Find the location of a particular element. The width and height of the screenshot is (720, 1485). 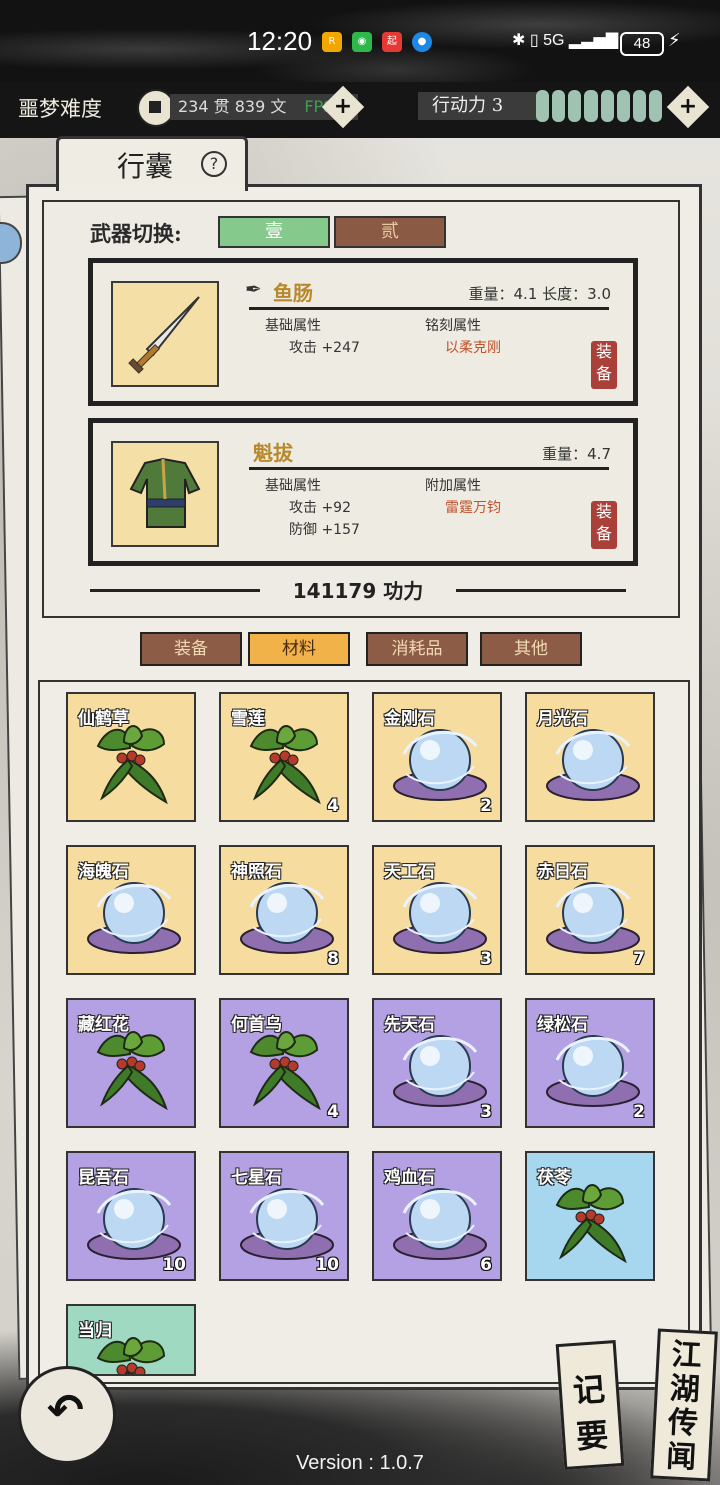

item-name: 仙鹤草 is located at coordinates (103, 719).